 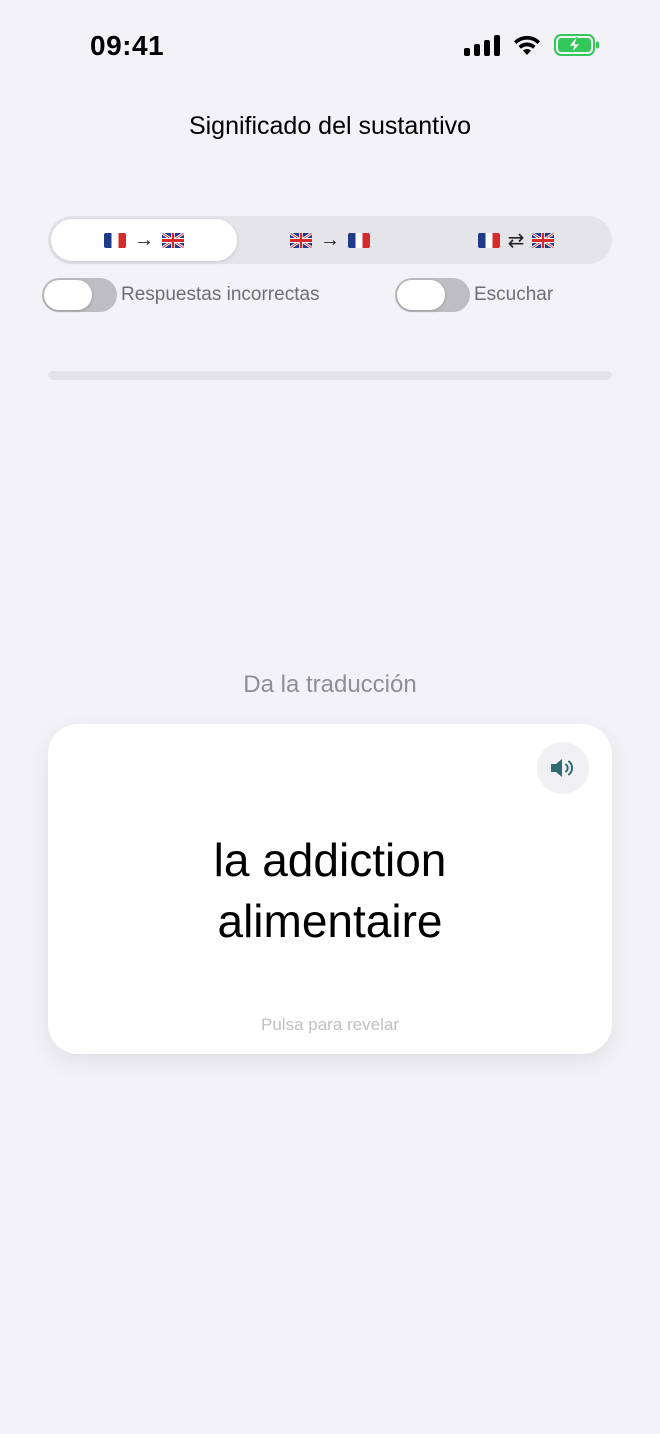 I want to click on cellular-signal-icon, so click(x=482, y=45).